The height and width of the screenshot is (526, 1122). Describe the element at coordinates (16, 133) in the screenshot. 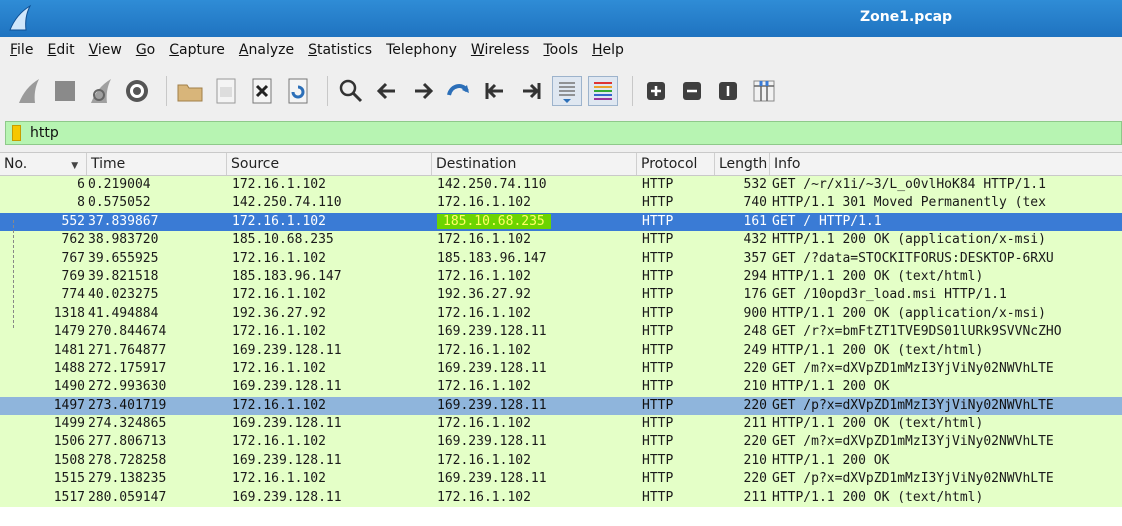

I see `bookmark-icon` at that location.